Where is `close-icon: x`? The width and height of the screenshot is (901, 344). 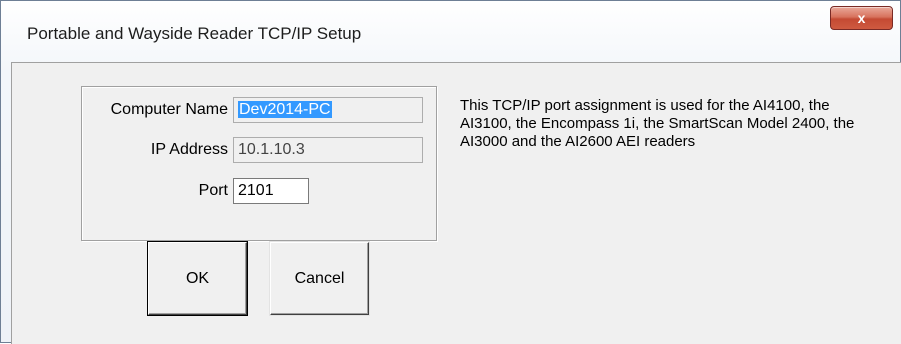 close-icon: x is located at coordinates (861, 18).